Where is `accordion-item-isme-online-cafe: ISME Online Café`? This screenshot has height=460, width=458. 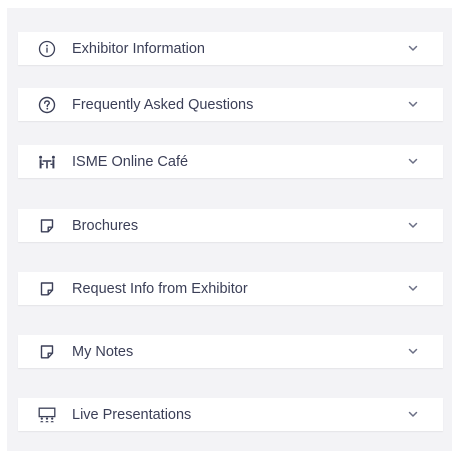
accordion-item-isme-online-cafe: ISME Online Café is located at coordinates (230, 161).